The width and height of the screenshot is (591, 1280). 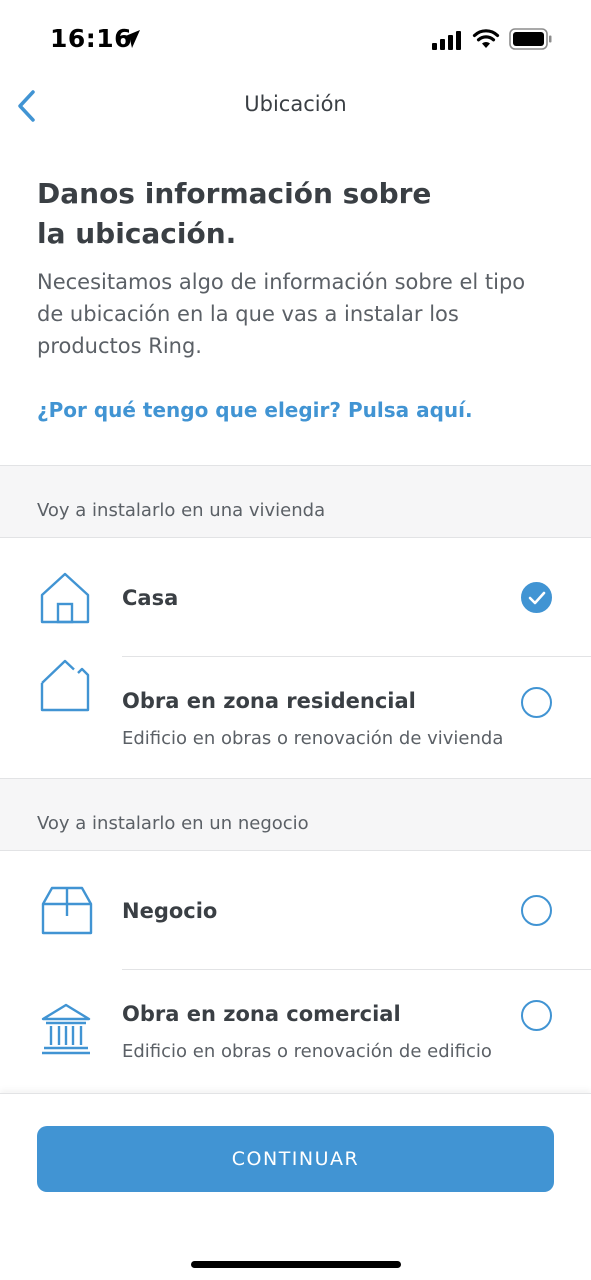 I want to click on nav-bar: Ubicación, so click(x=295, y=106).